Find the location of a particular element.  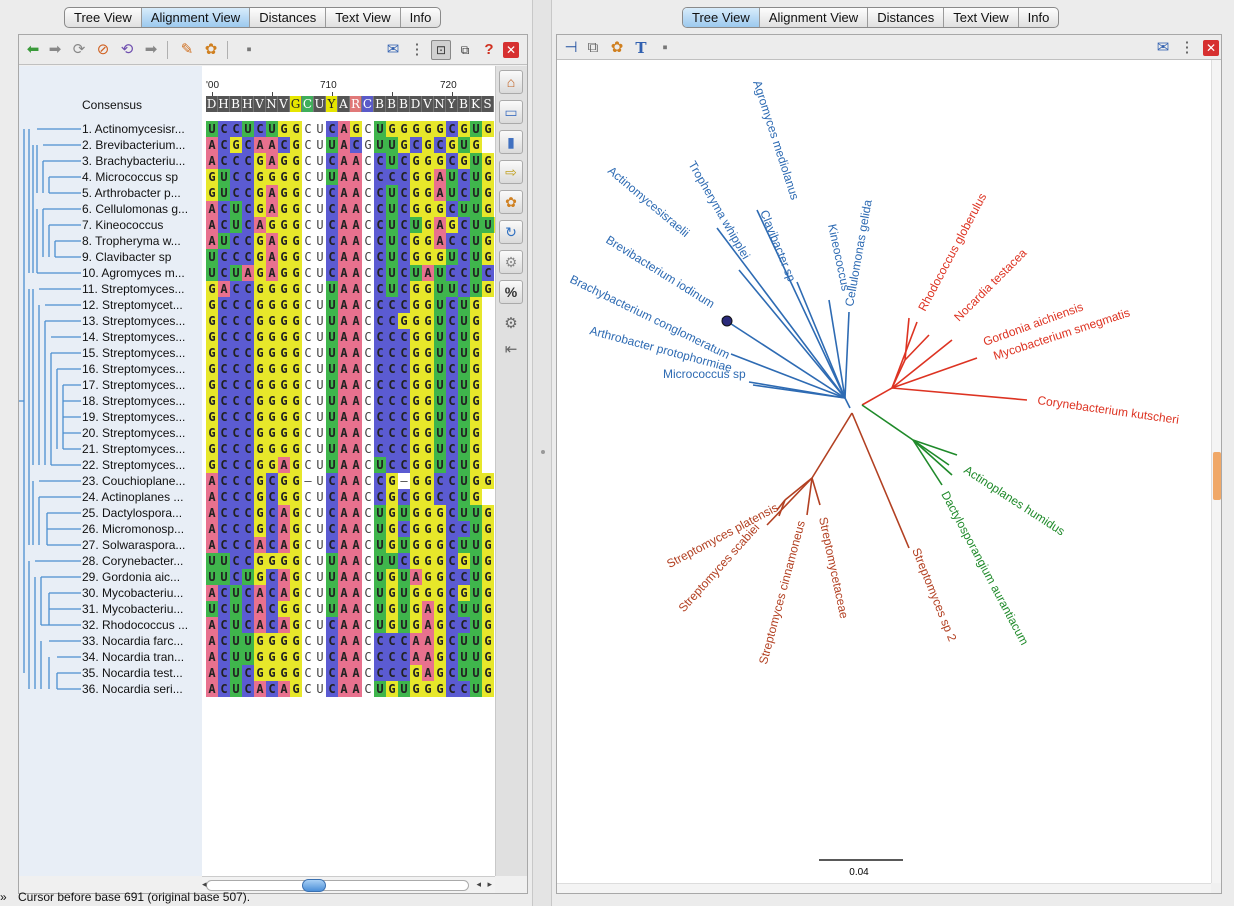

refresh-icon: ⟳ is located at coordinates (79, 50).